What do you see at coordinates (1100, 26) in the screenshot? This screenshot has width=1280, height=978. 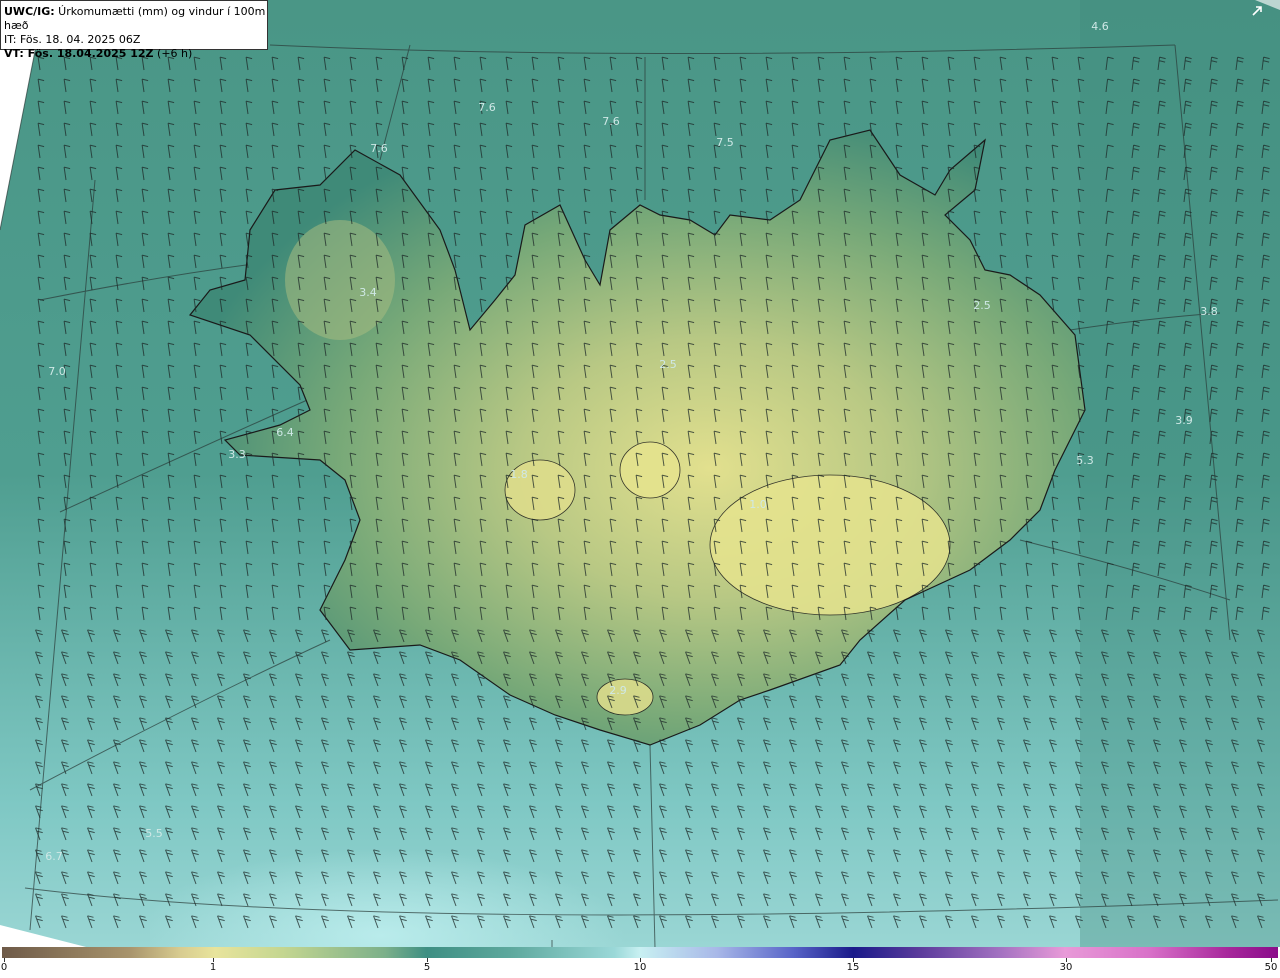 I see `map-value-label: 4.6` at bounding box center [1100, 26].